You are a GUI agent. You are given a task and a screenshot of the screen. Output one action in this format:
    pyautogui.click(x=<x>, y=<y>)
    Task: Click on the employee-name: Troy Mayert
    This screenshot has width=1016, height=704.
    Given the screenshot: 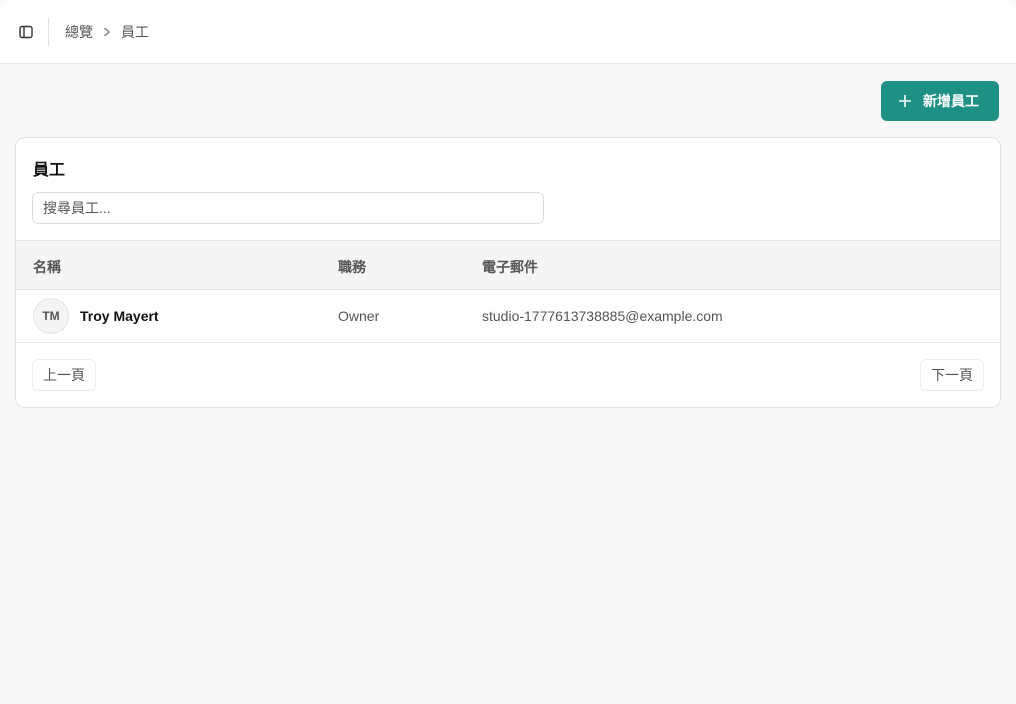 What is the action you would take?
    pyautogui.click(x=119, y=316)
    